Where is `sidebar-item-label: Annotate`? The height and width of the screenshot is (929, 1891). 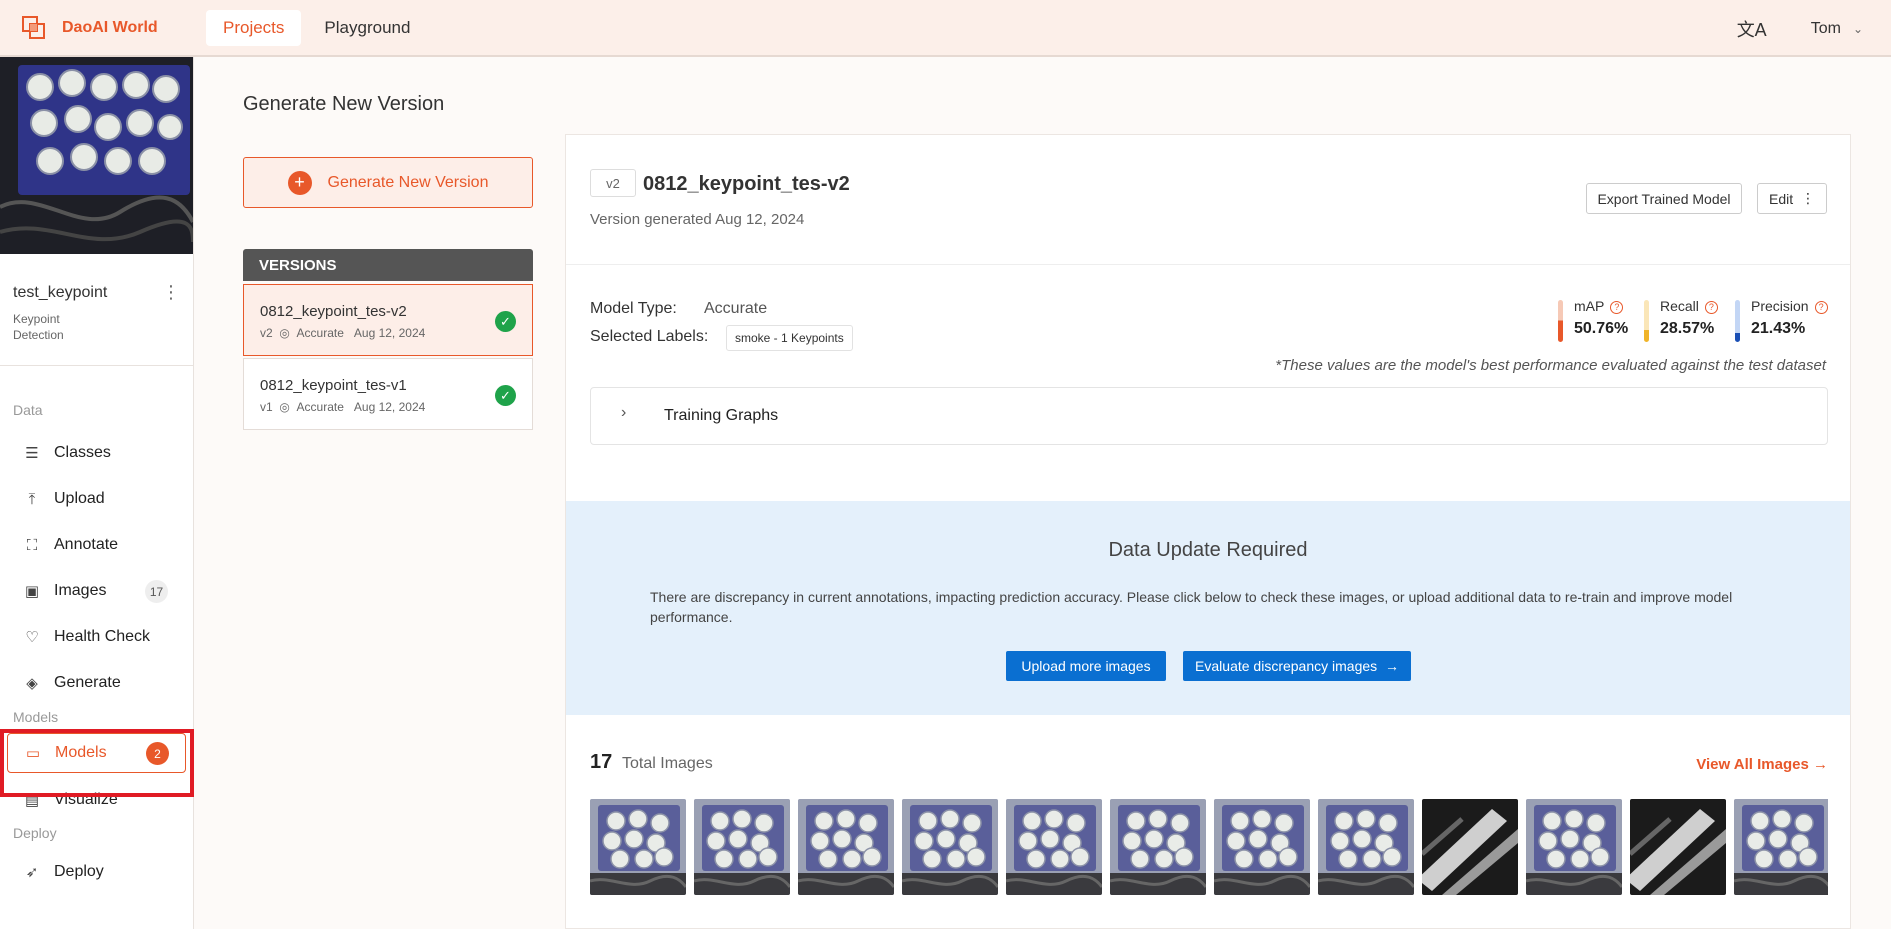 sidebar-item-label: Annotate is located at coordinates (86, 544).